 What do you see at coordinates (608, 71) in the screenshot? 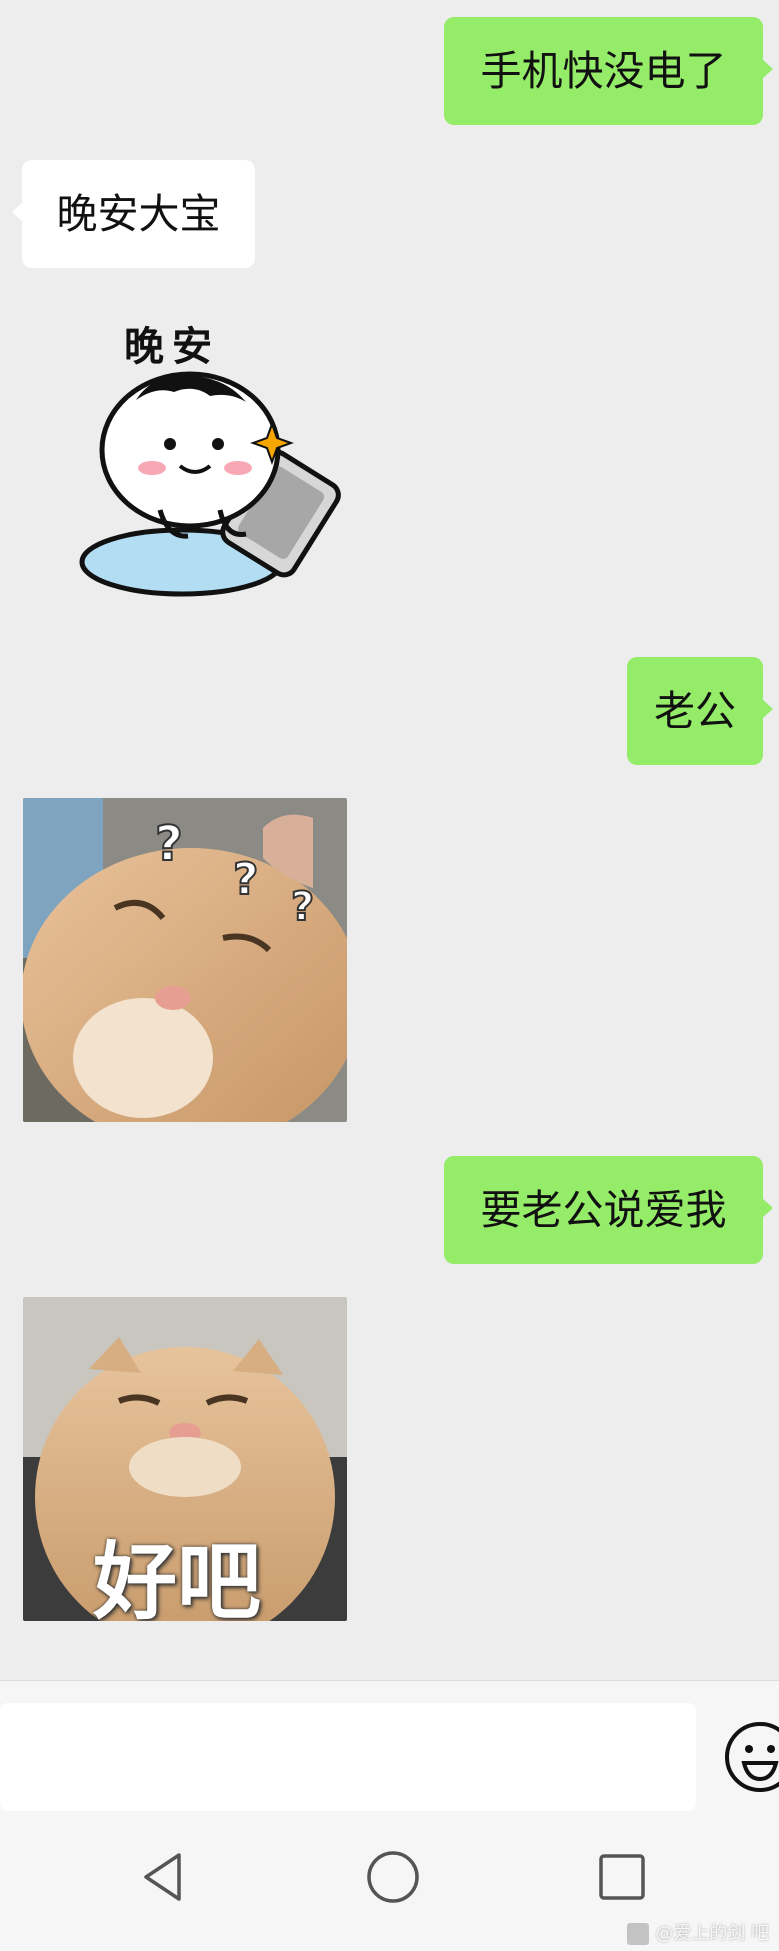
I see `message-bubble-outgoing: 手机快没电了` at bounding box center [608, 71].